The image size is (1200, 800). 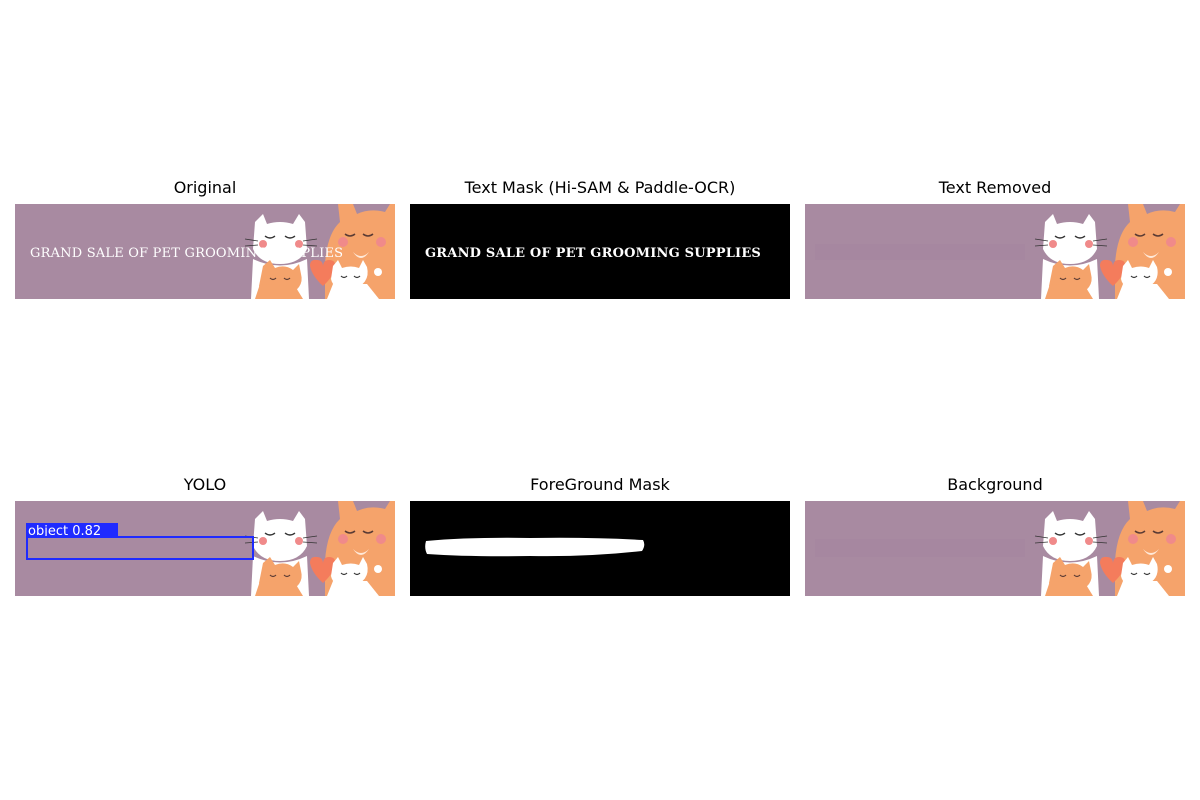 What do you see at coordinates (593, 253) in the screenshot?
I see `mask-text: GRAND SALE OF PET GROOMING SUPPLIES` at bounding box center [593, 253].